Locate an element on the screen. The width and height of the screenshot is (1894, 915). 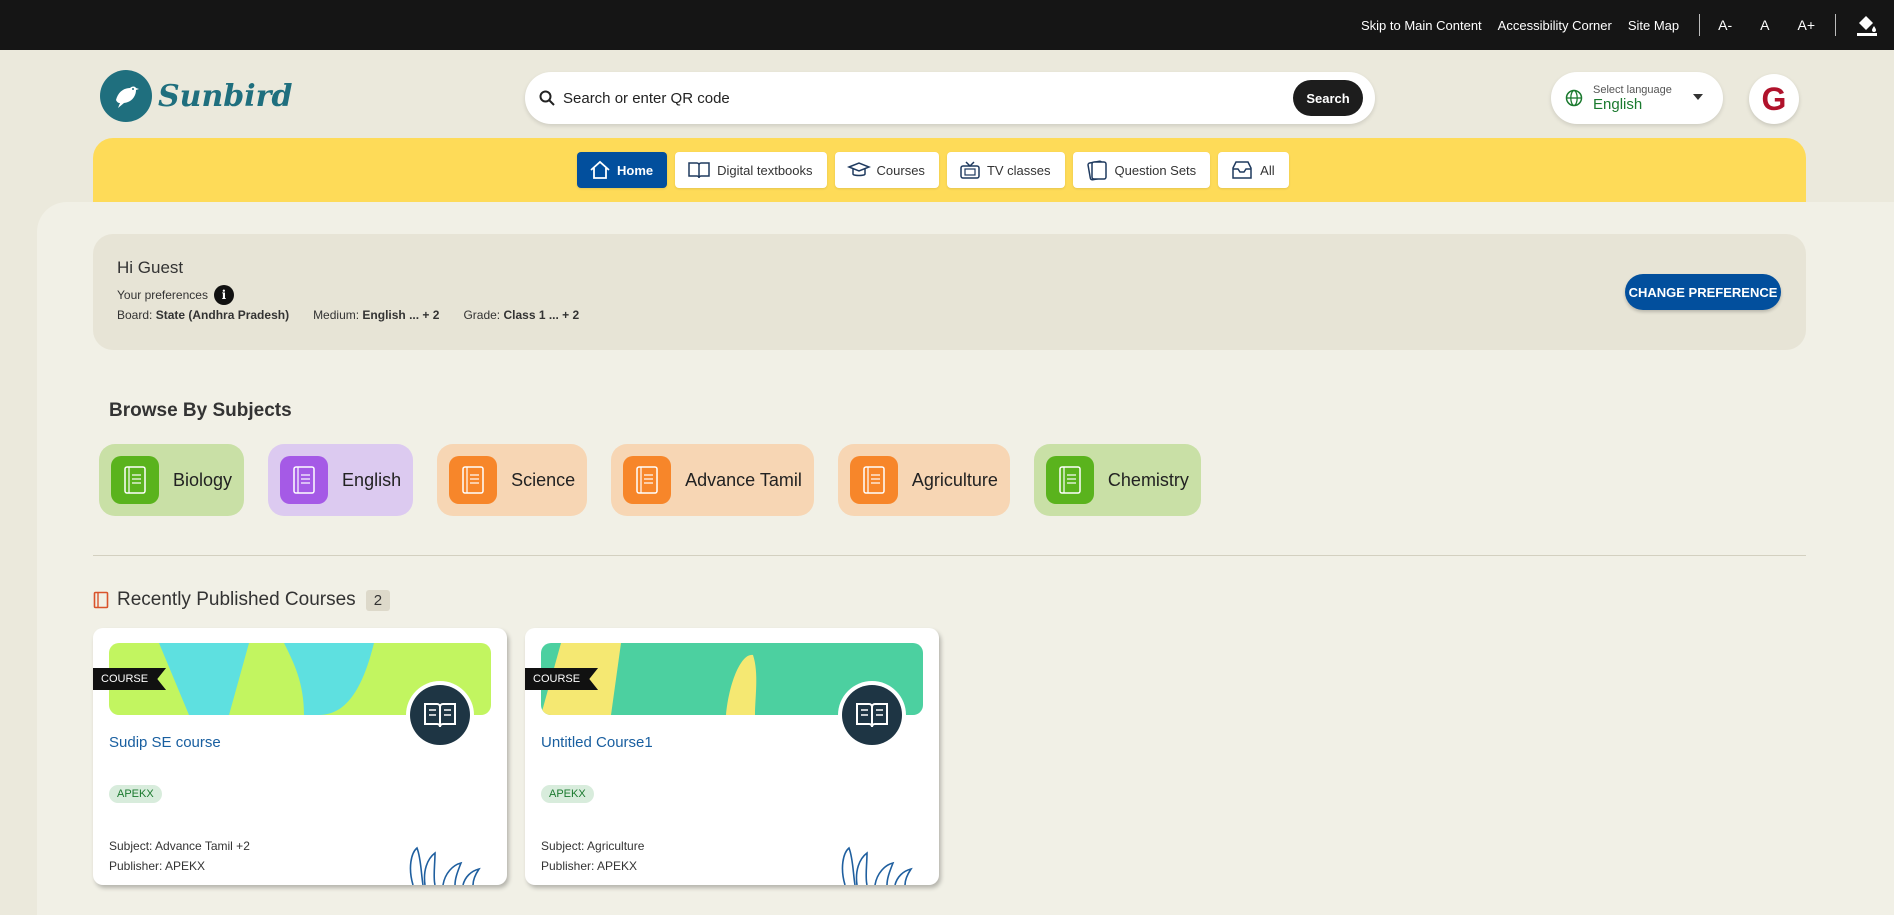
tab-label: TV classes is located at coordinates (1018, 170).